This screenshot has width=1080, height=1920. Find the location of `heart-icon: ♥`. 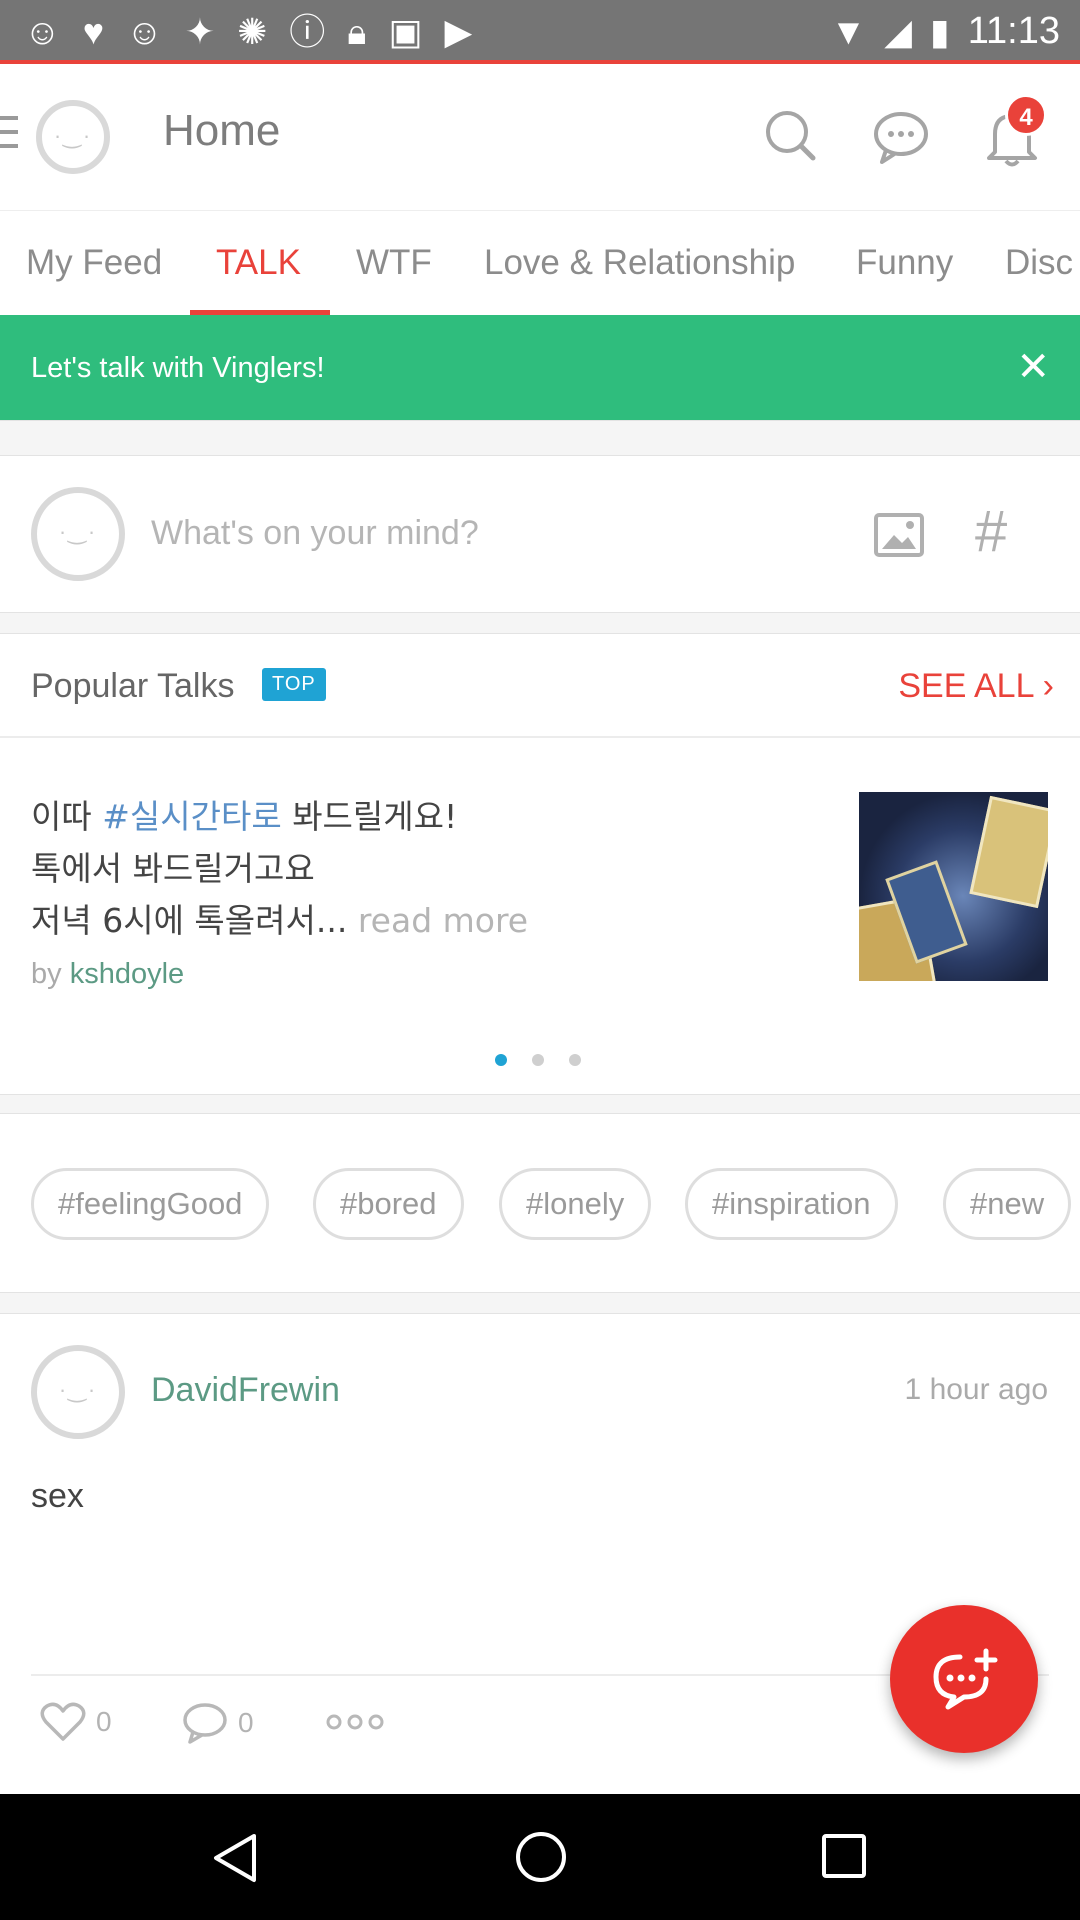

heart-icon: ♥ is located at coordinates (93, 31).